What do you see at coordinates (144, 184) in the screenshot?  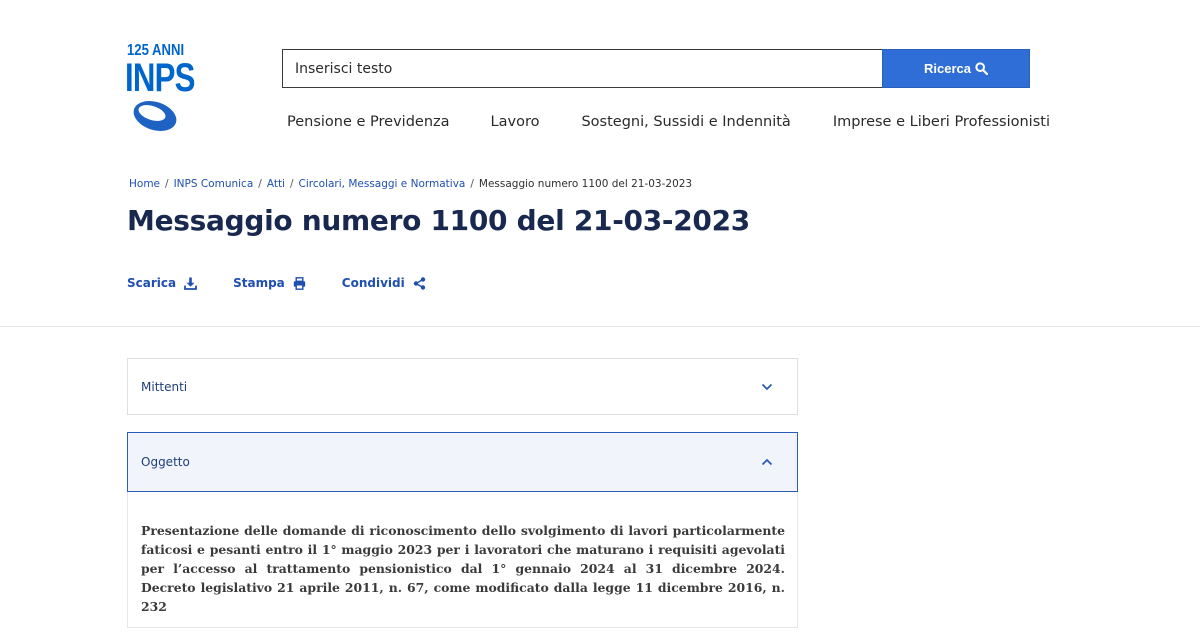 I see `breadcrumb-home: Home` at bounding box center [144, 184].